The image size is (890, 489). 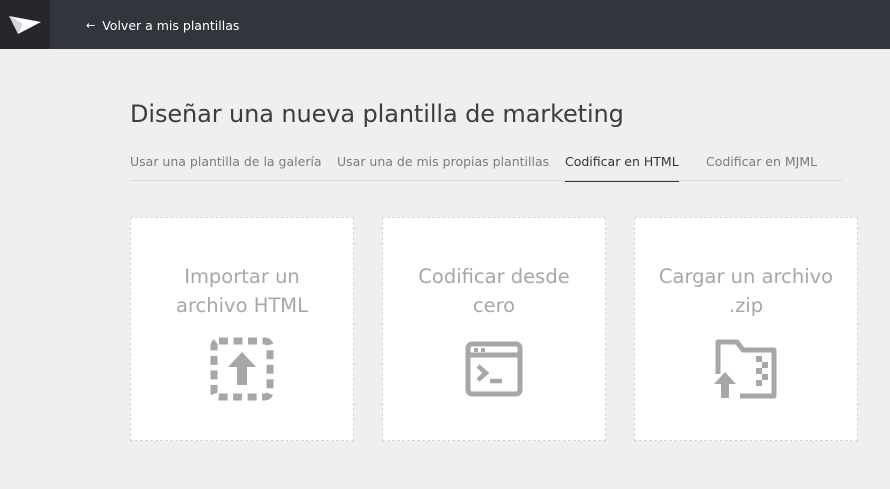 I want to click on top-bar: ← Volver a mis plantillas, so click(x=445, y=24).